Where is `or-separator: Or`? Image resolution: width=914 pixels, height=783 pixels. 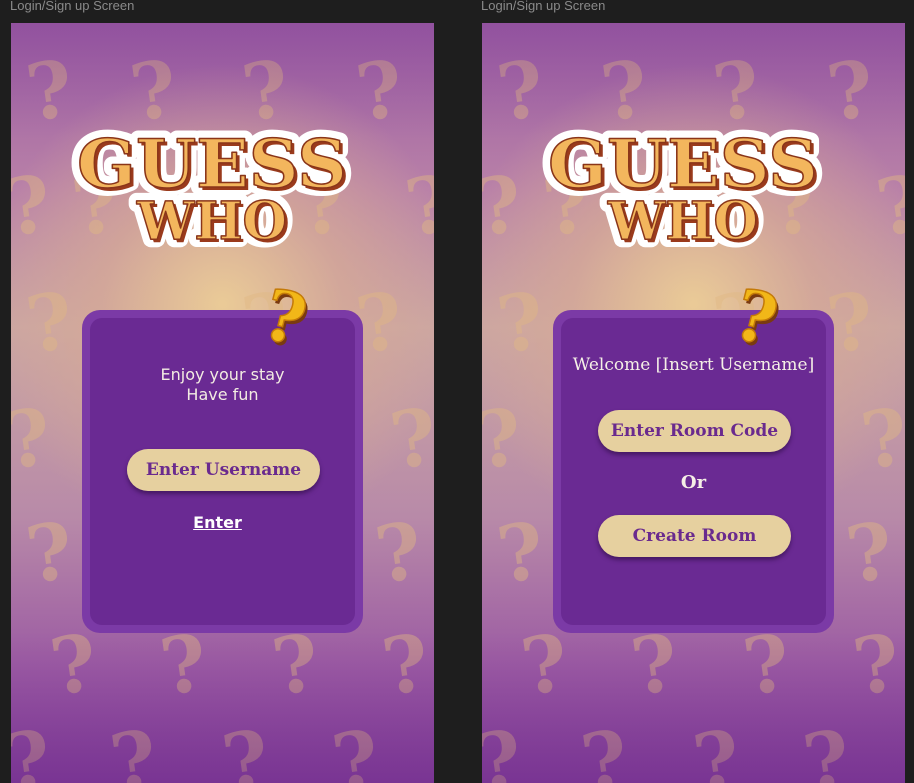 or-separator: Or is located at coordinates (693, 482).